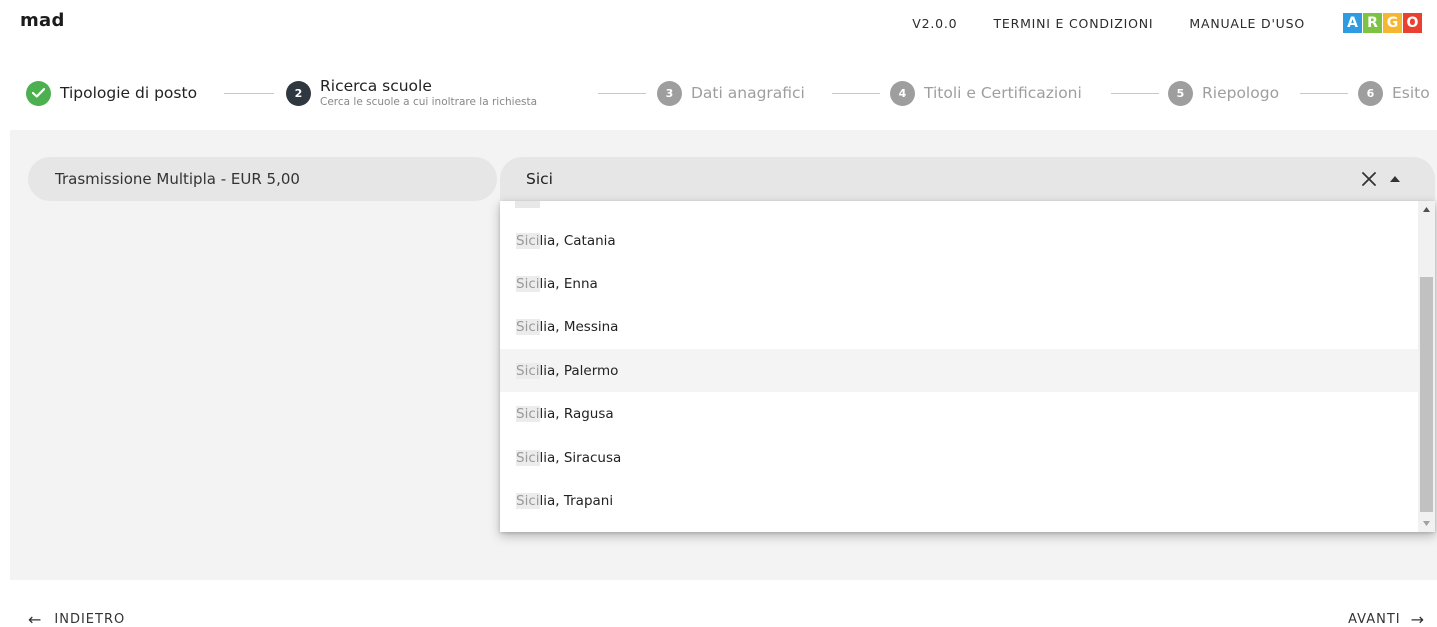  What do you see at coordinates (1412, 23) in the screenshot?
I see `argo-logo-letter-o: O` at bounding box center [1412, 23].